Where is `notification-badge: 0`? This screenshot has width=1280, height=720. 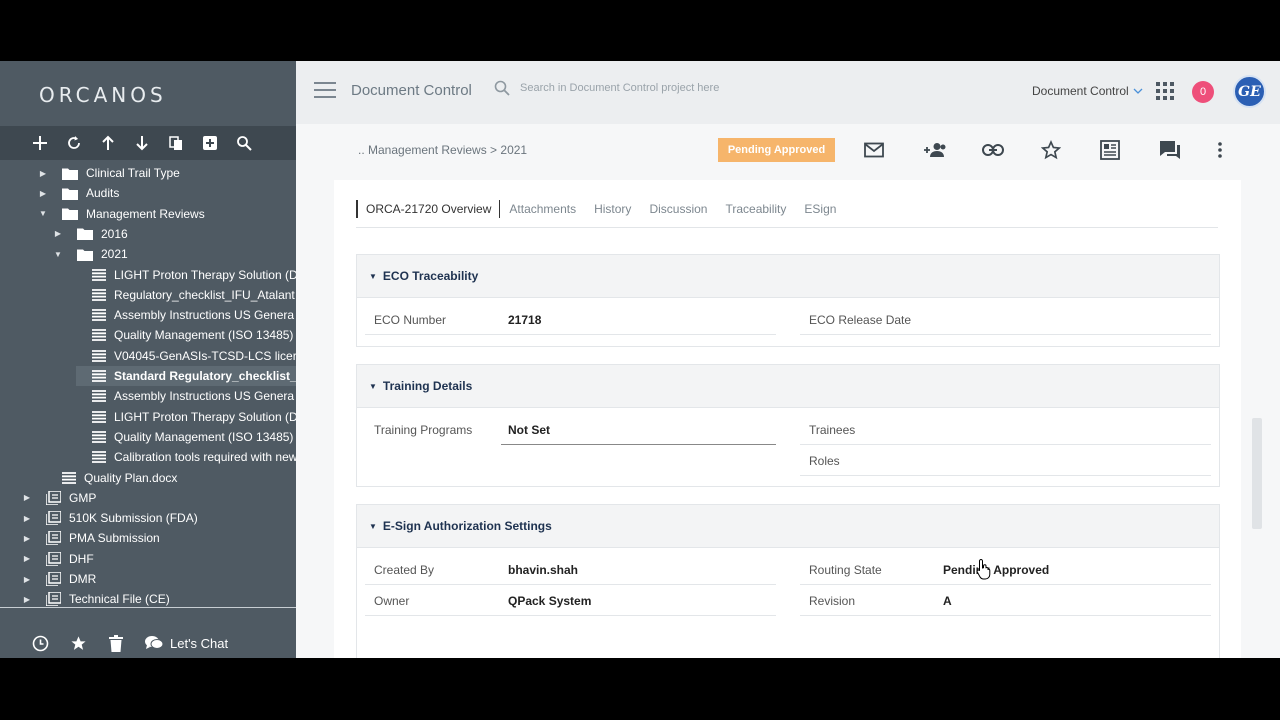
notification-badge: 0 is located at coordinates (1203, 92).